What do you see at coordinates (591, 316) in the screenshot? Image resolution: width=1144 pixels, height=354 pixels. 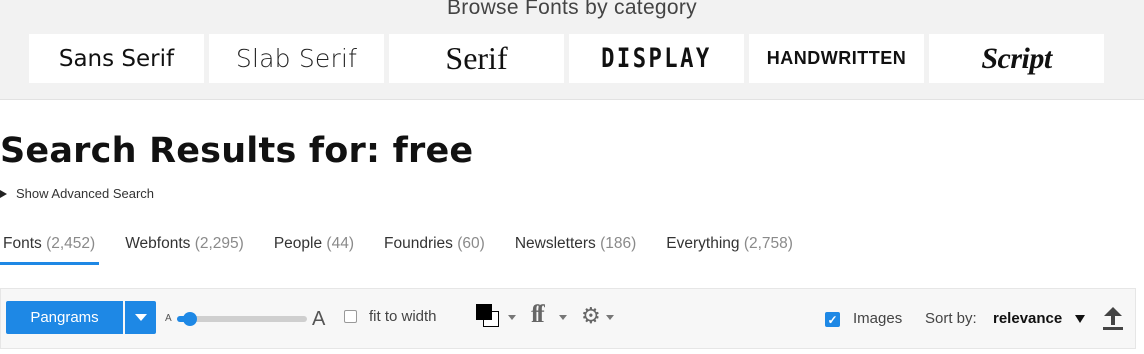 I see `gear-icon: ⚙` at bounding box center [591, 316].